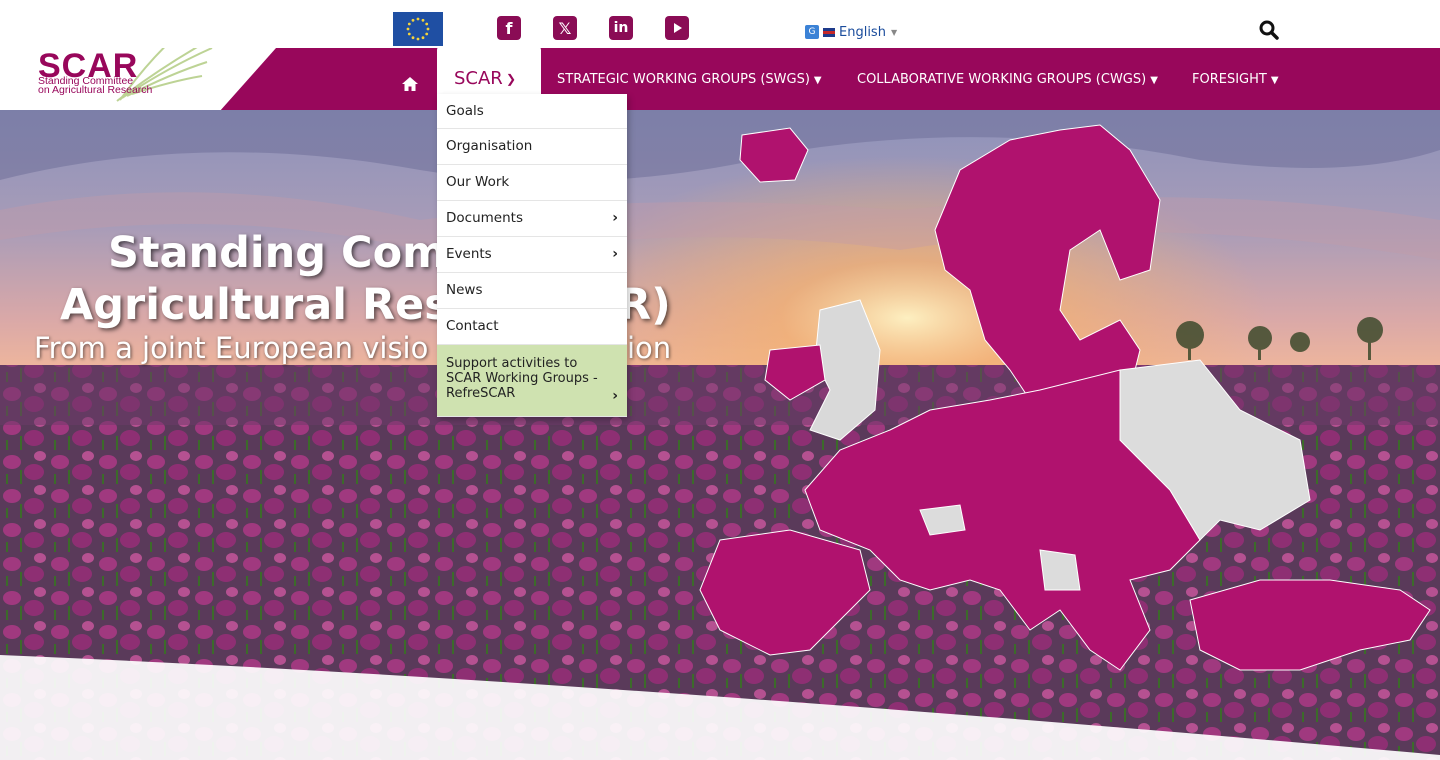  I want to click on linkedin-icon: in, so click(621, 28).